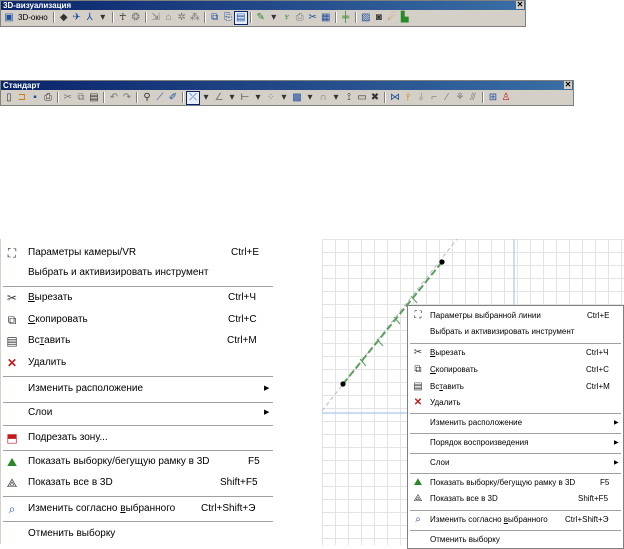 This screenshot has height=549, width=624. Describe the element at coordinates (587, 519) in the screenshot. I see `menu-item-shortcut: Ctrl+Shift+Э` at that location.